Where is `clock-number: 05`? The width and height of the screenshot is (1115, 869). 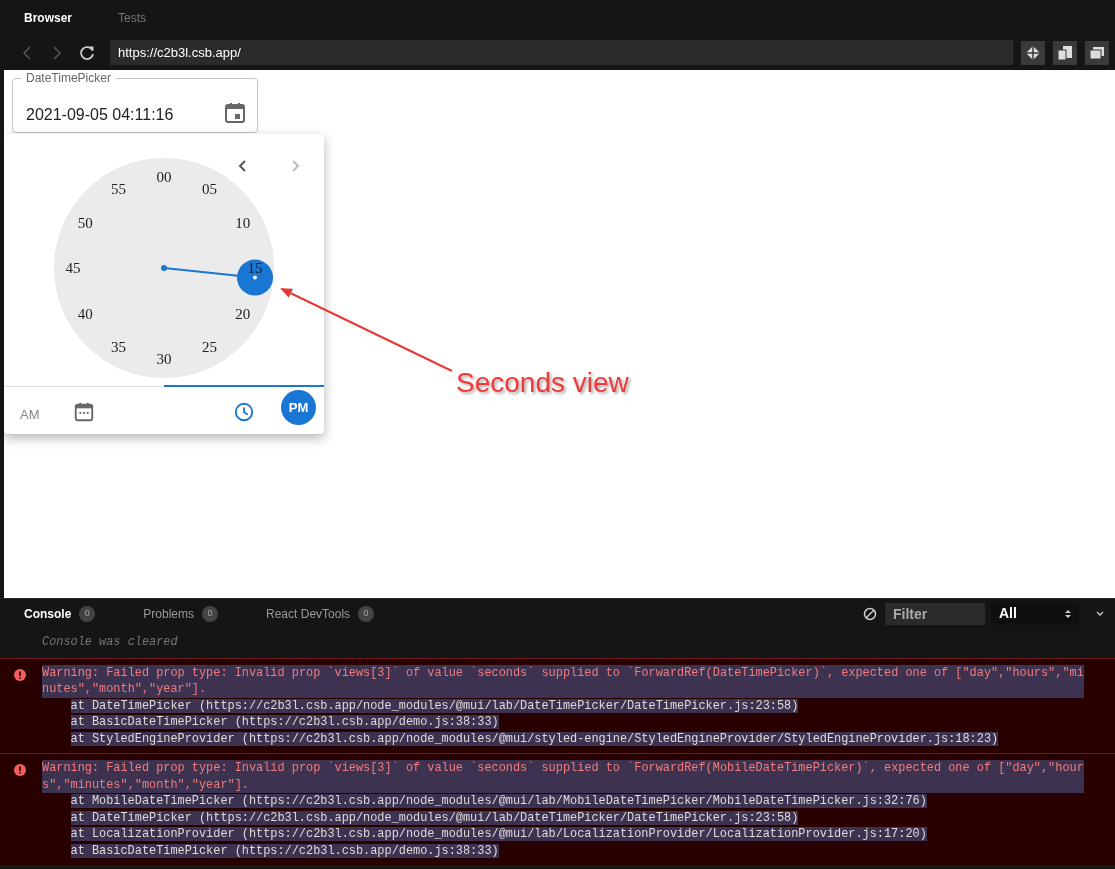 clock-number: 05 is located at coordinates (209, 189).